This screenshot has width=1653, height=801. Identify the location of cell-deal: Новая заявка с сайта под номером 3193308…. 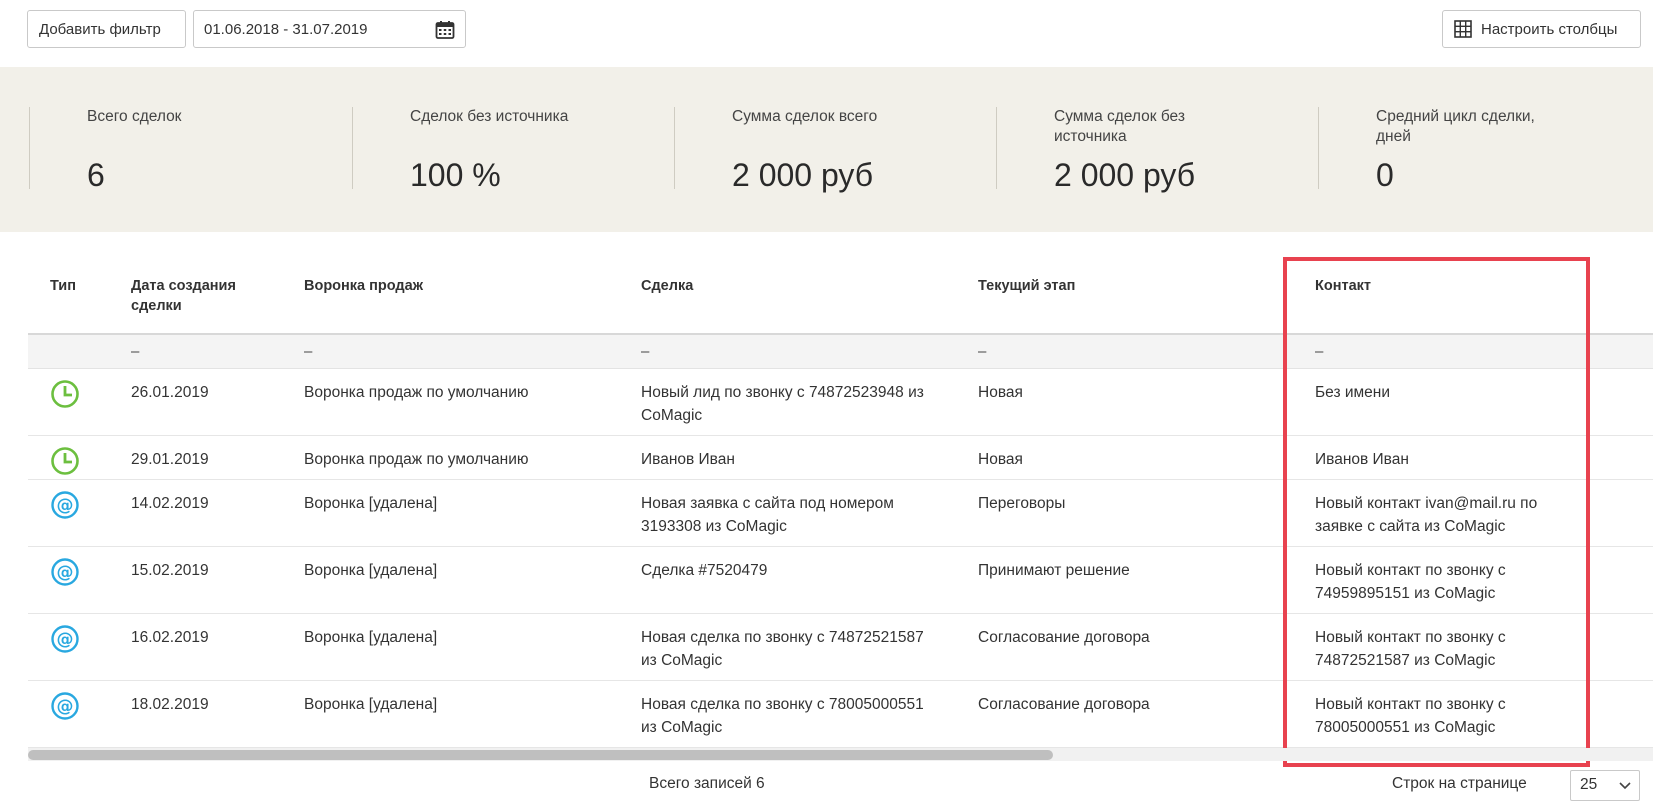
(786, 515).